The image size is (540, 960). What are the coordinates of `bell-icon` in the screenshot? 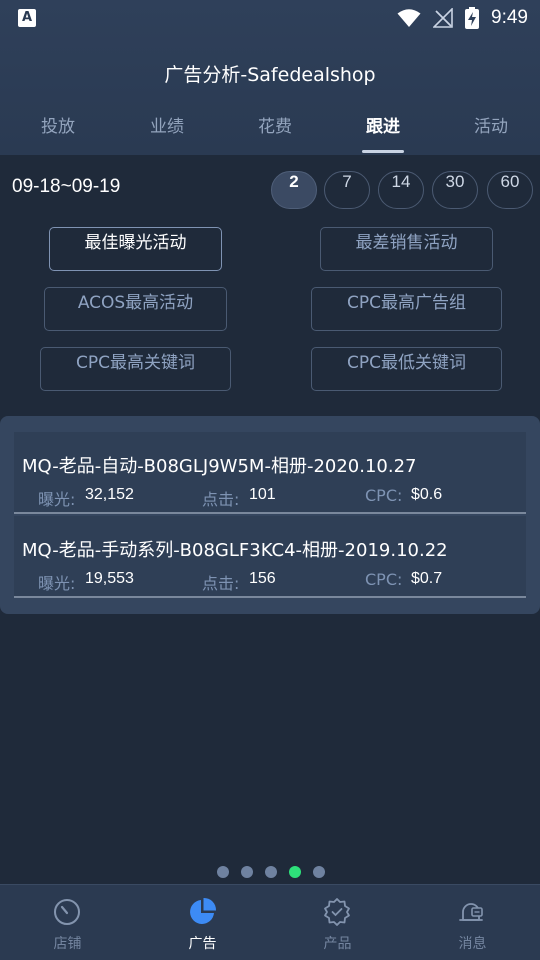 It's located at (471, 912).